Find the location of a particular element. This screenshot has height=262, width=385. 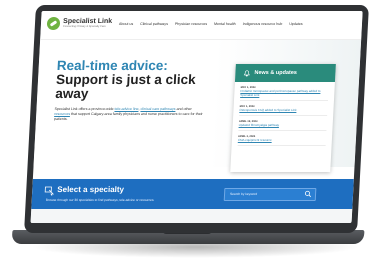

nav-item-indigenous-hub: Indigenous resource hub is located at coordinates (263, 24).